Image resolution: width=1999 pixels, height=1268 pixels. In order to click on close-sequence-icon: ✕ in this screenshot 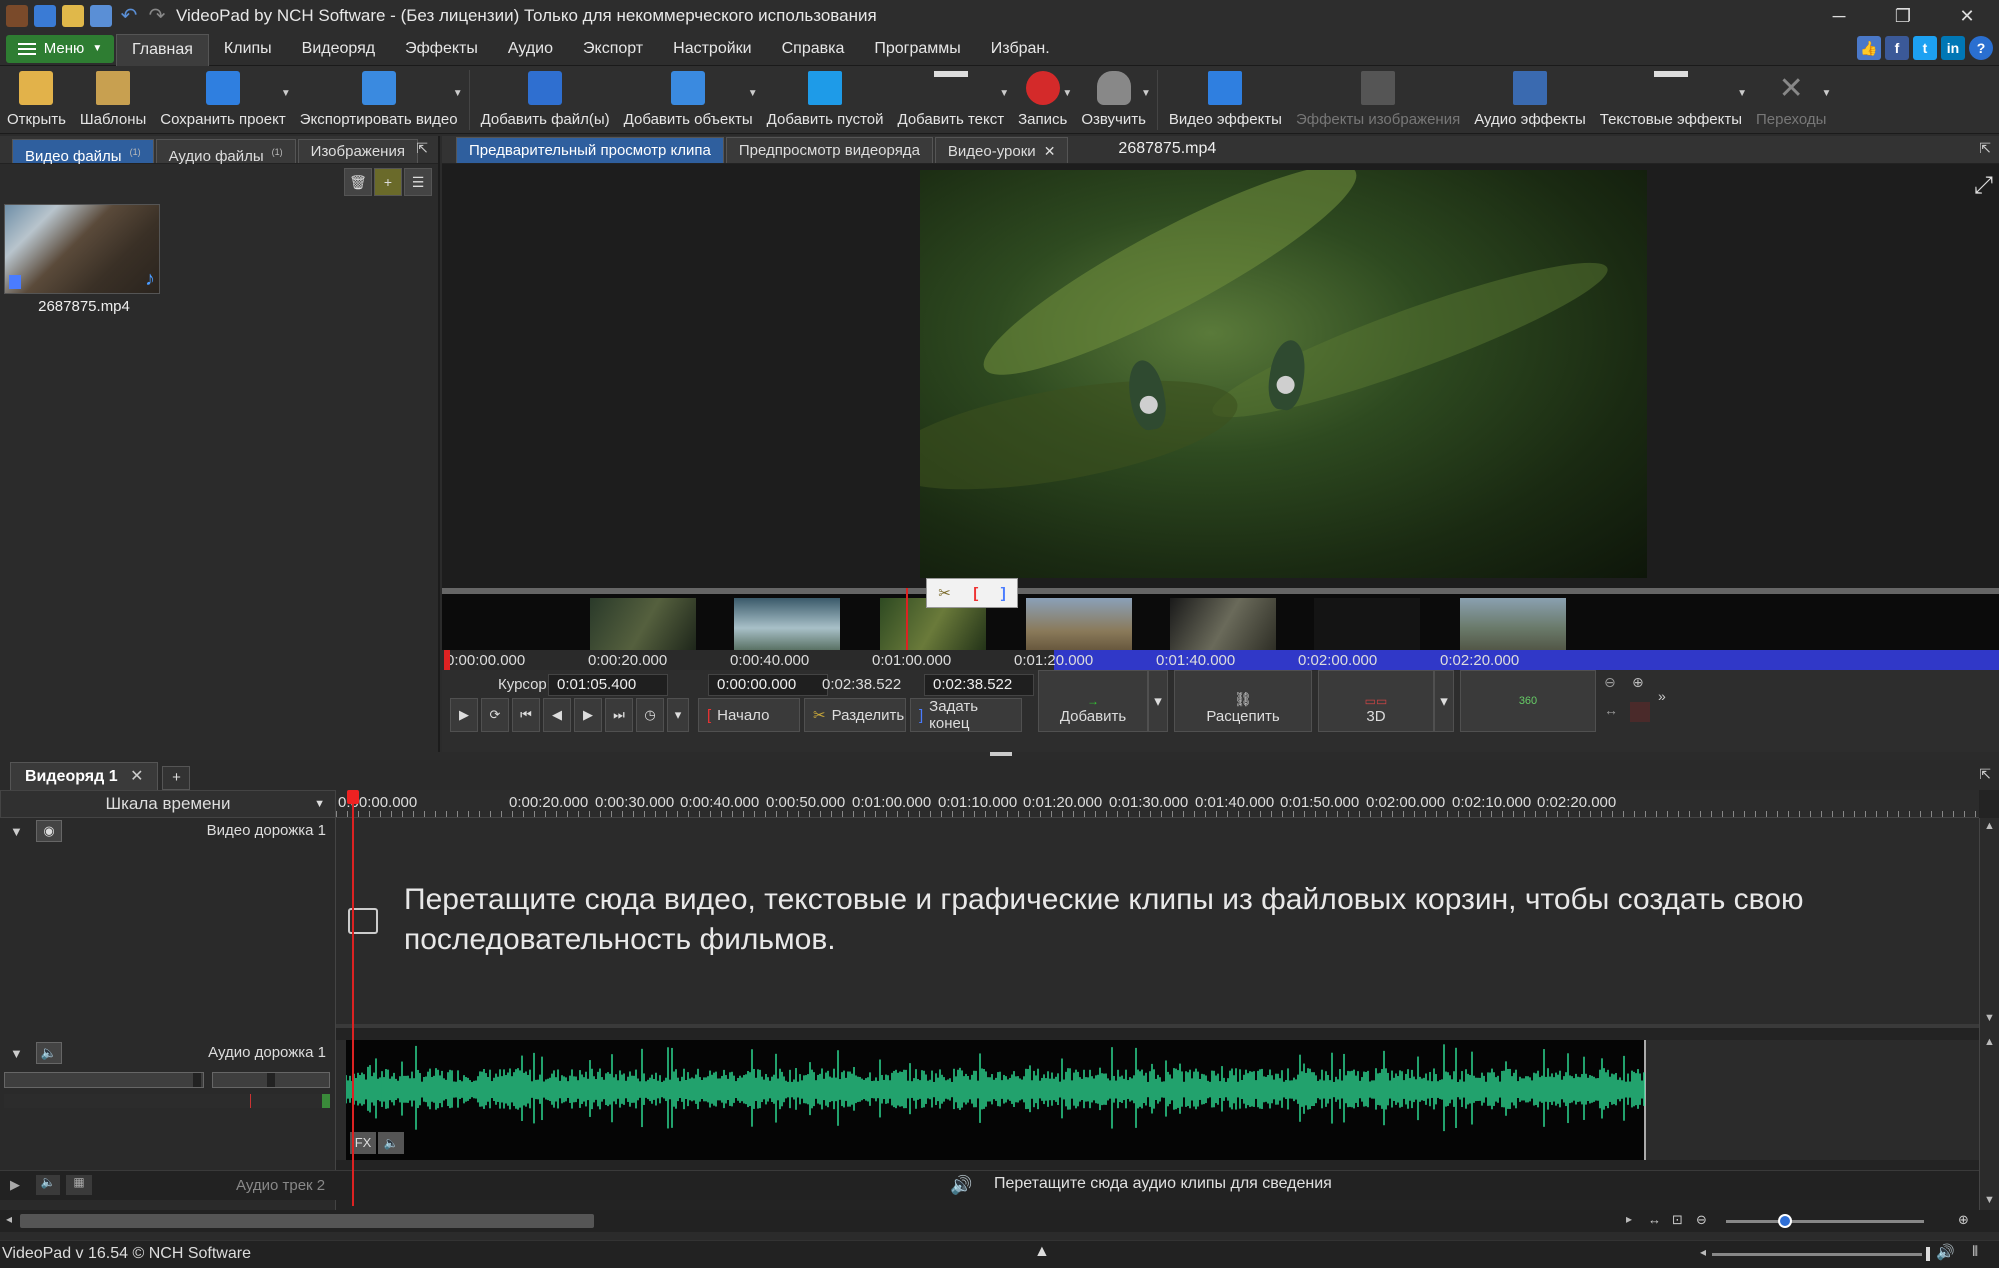, I will do `click(136, 776)`.